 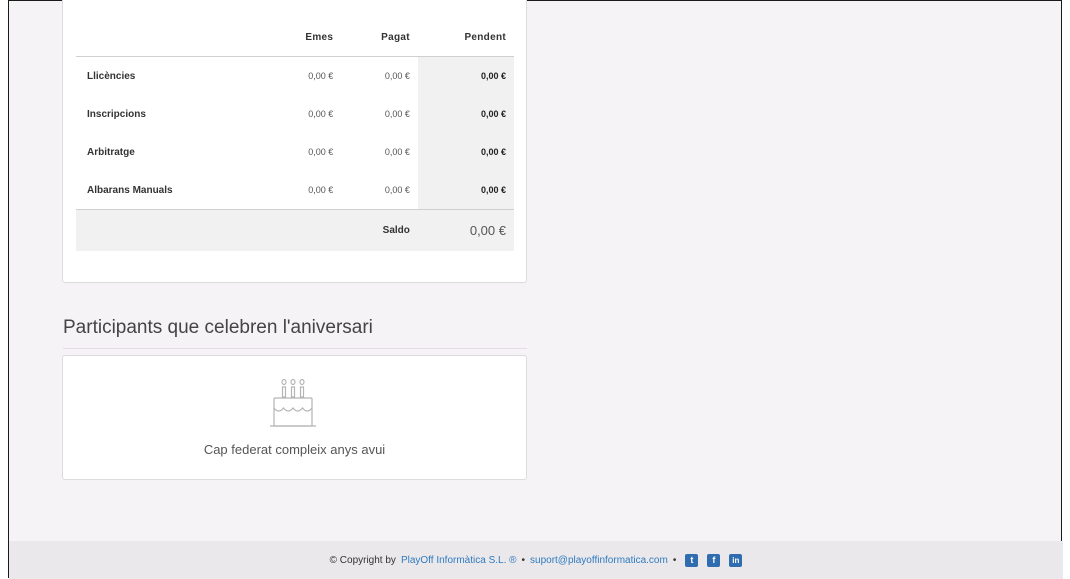 What do you see at coordinates (293, 402) in the screenshot?
I see `birthday-cake-icon` at bounding box center [293, 402].